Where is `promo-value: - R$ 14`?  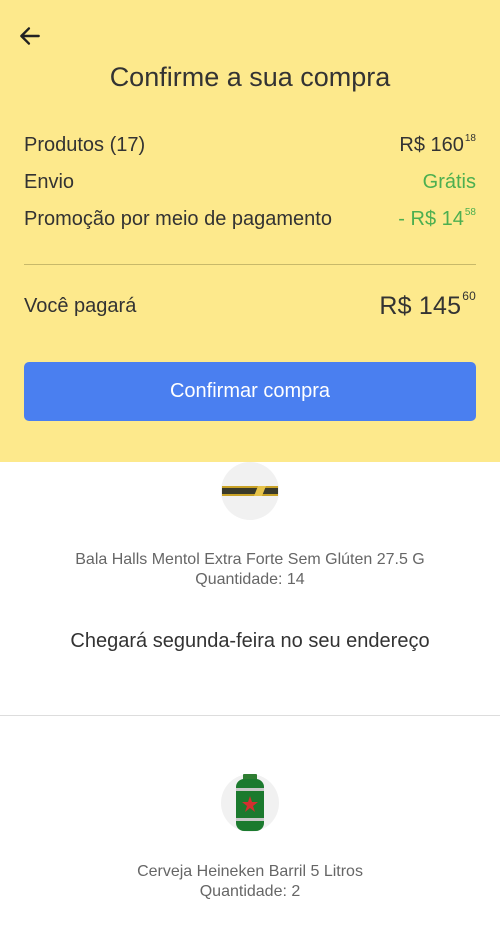
promo-value: - R$ 14 is located at coordinates (431, 219).